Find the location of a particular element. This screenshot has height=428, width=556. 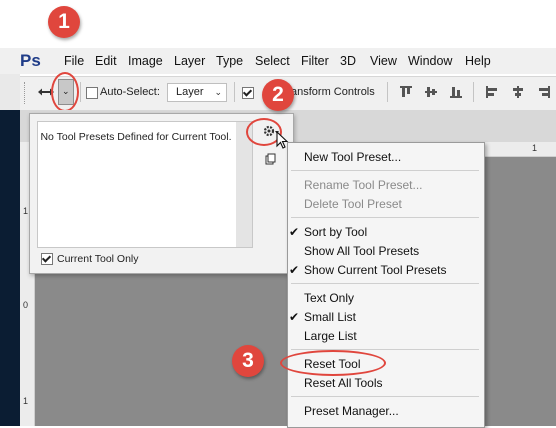

dropdown-value: Layer is located at coordinates (190, 92).